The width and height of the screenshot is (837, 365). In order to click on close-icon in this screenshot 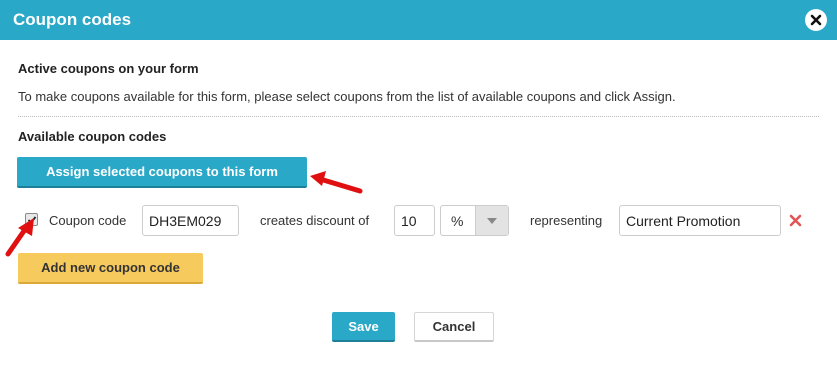, I will do `click(816, 20)`.